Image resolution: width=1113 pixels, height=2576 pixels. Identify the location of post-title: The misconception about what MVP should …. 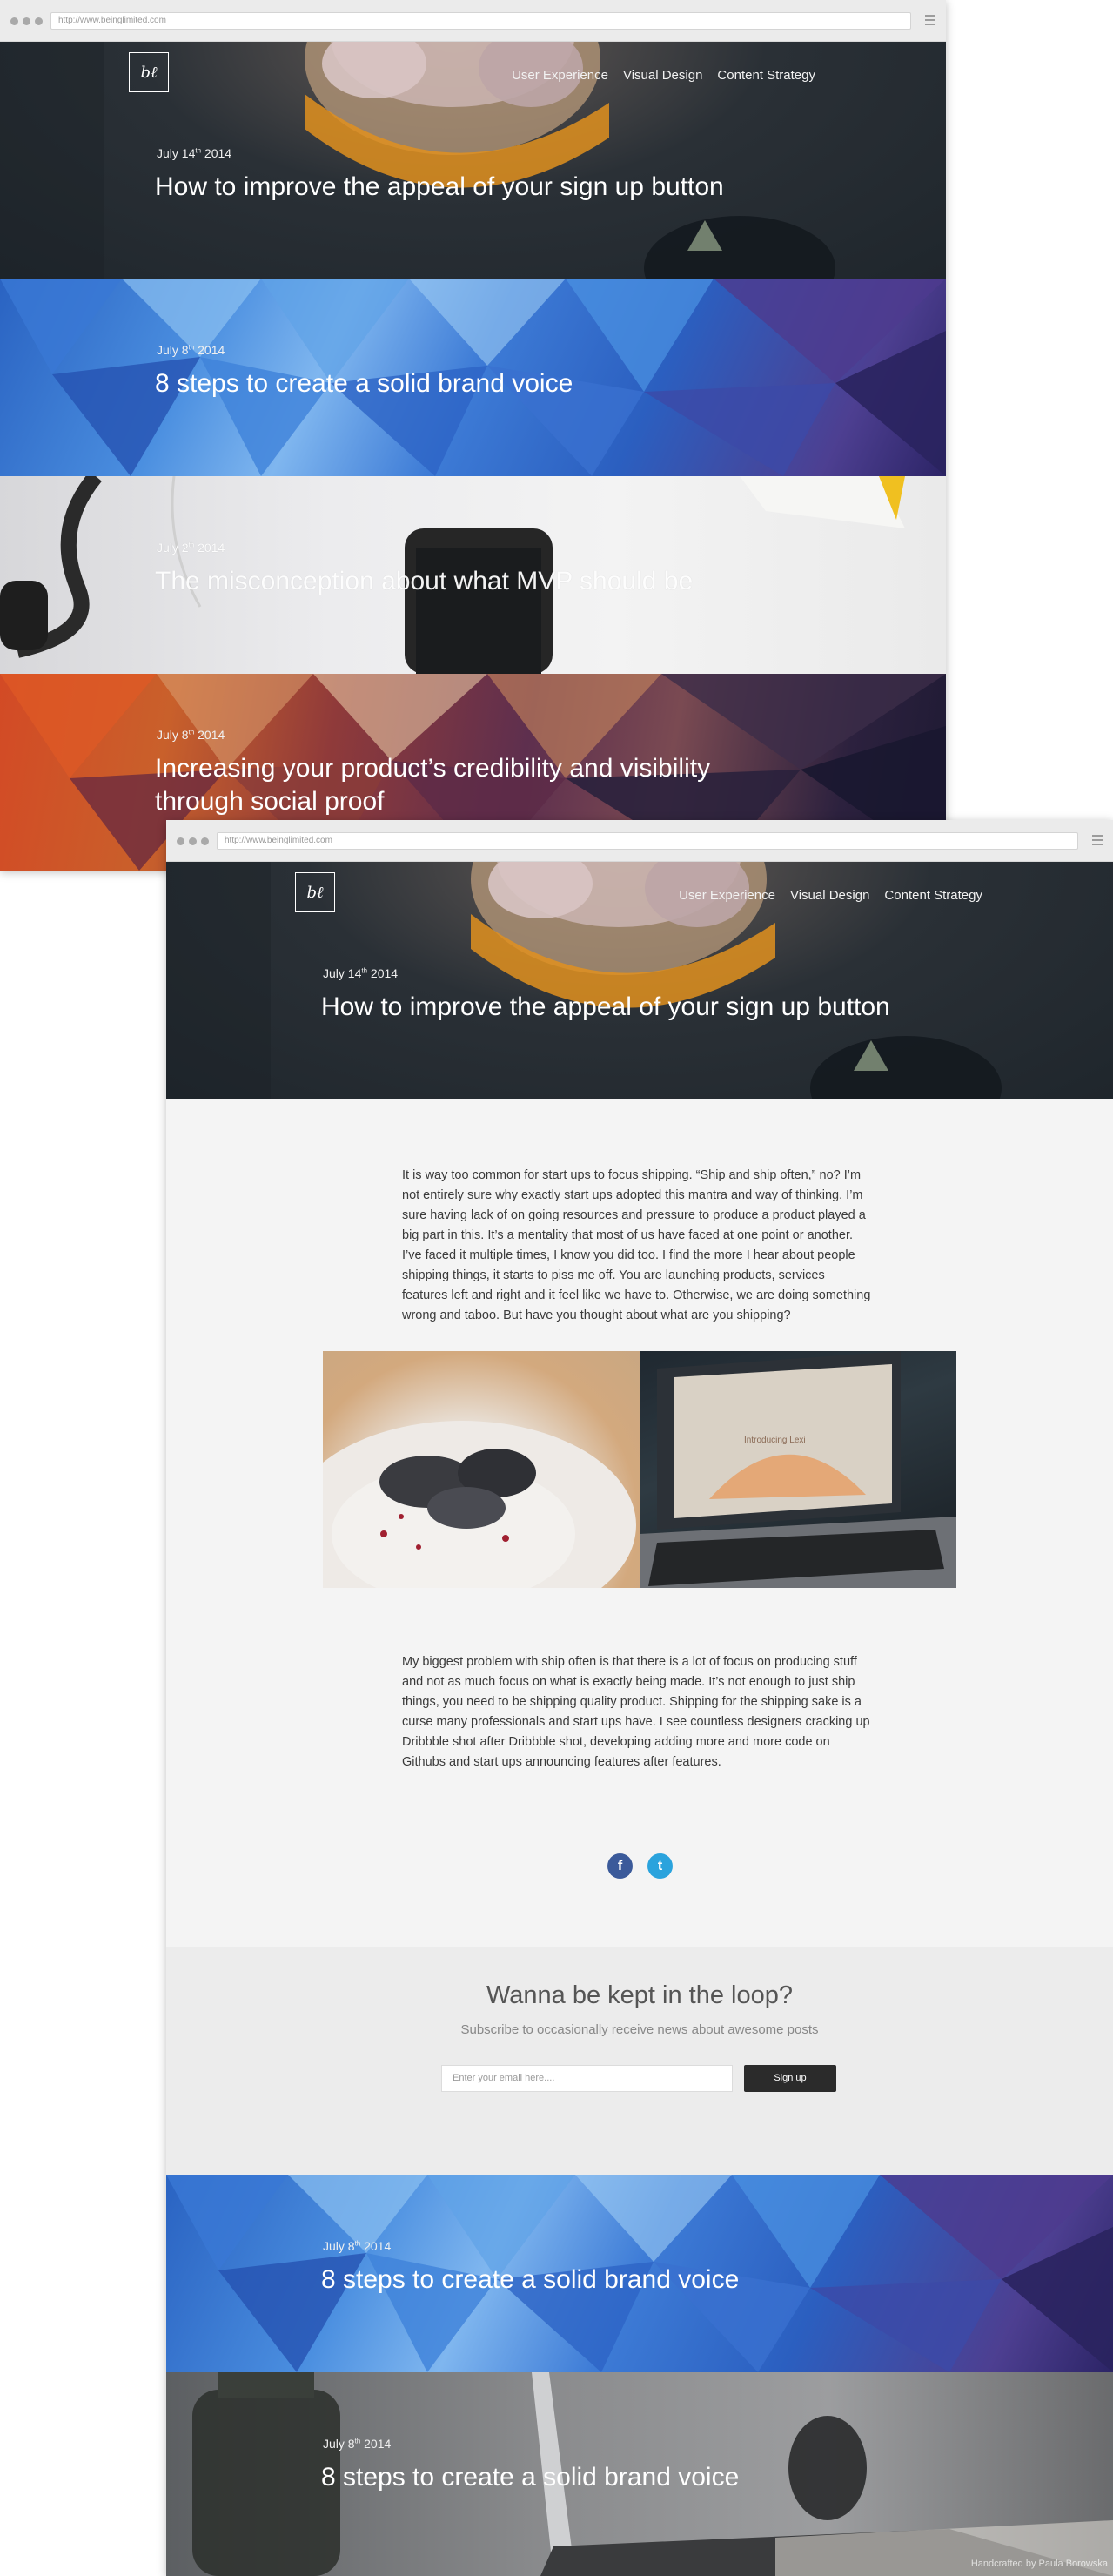
(424, 581).